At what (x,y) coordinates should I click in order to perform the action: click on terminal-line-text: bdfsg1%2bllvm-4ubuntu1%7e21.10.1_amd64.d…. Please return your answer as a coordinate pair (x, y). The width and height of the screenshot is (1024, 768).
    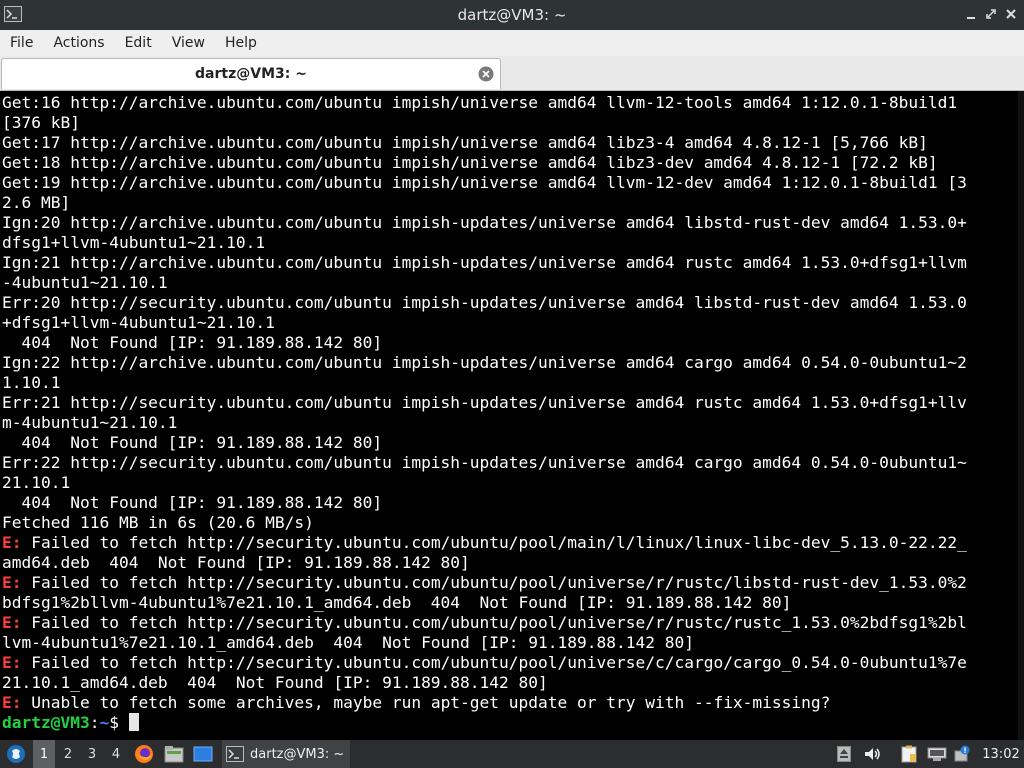
    Looking at the image, I should click on (397, 602).